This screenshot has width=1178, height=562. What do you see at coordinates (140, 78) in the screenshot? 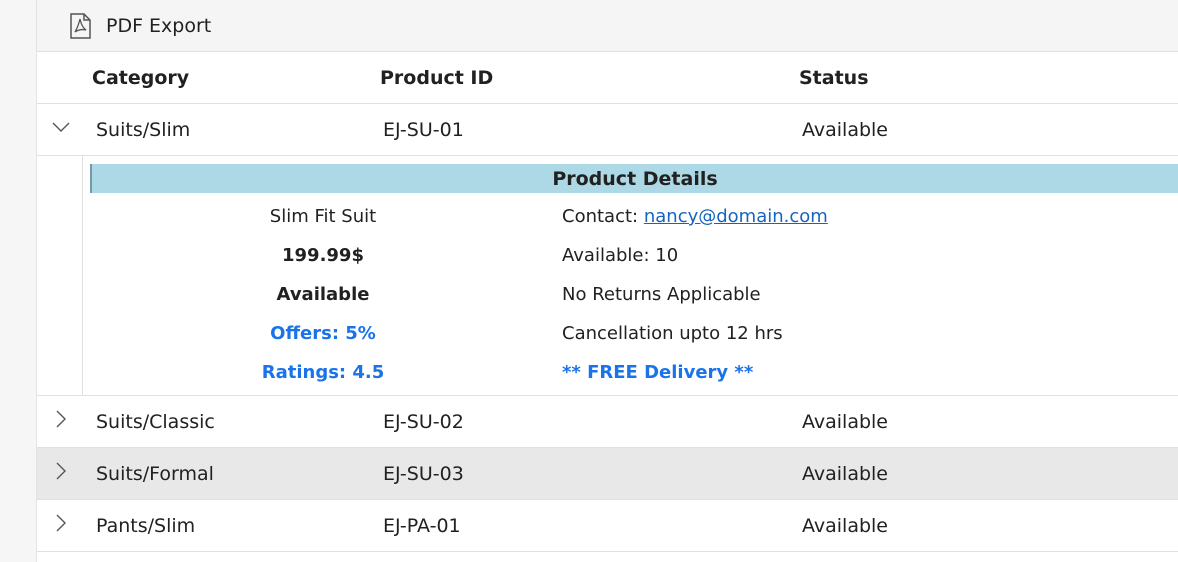
I see `column-header-category: Category` at bounding box center [140, 78].